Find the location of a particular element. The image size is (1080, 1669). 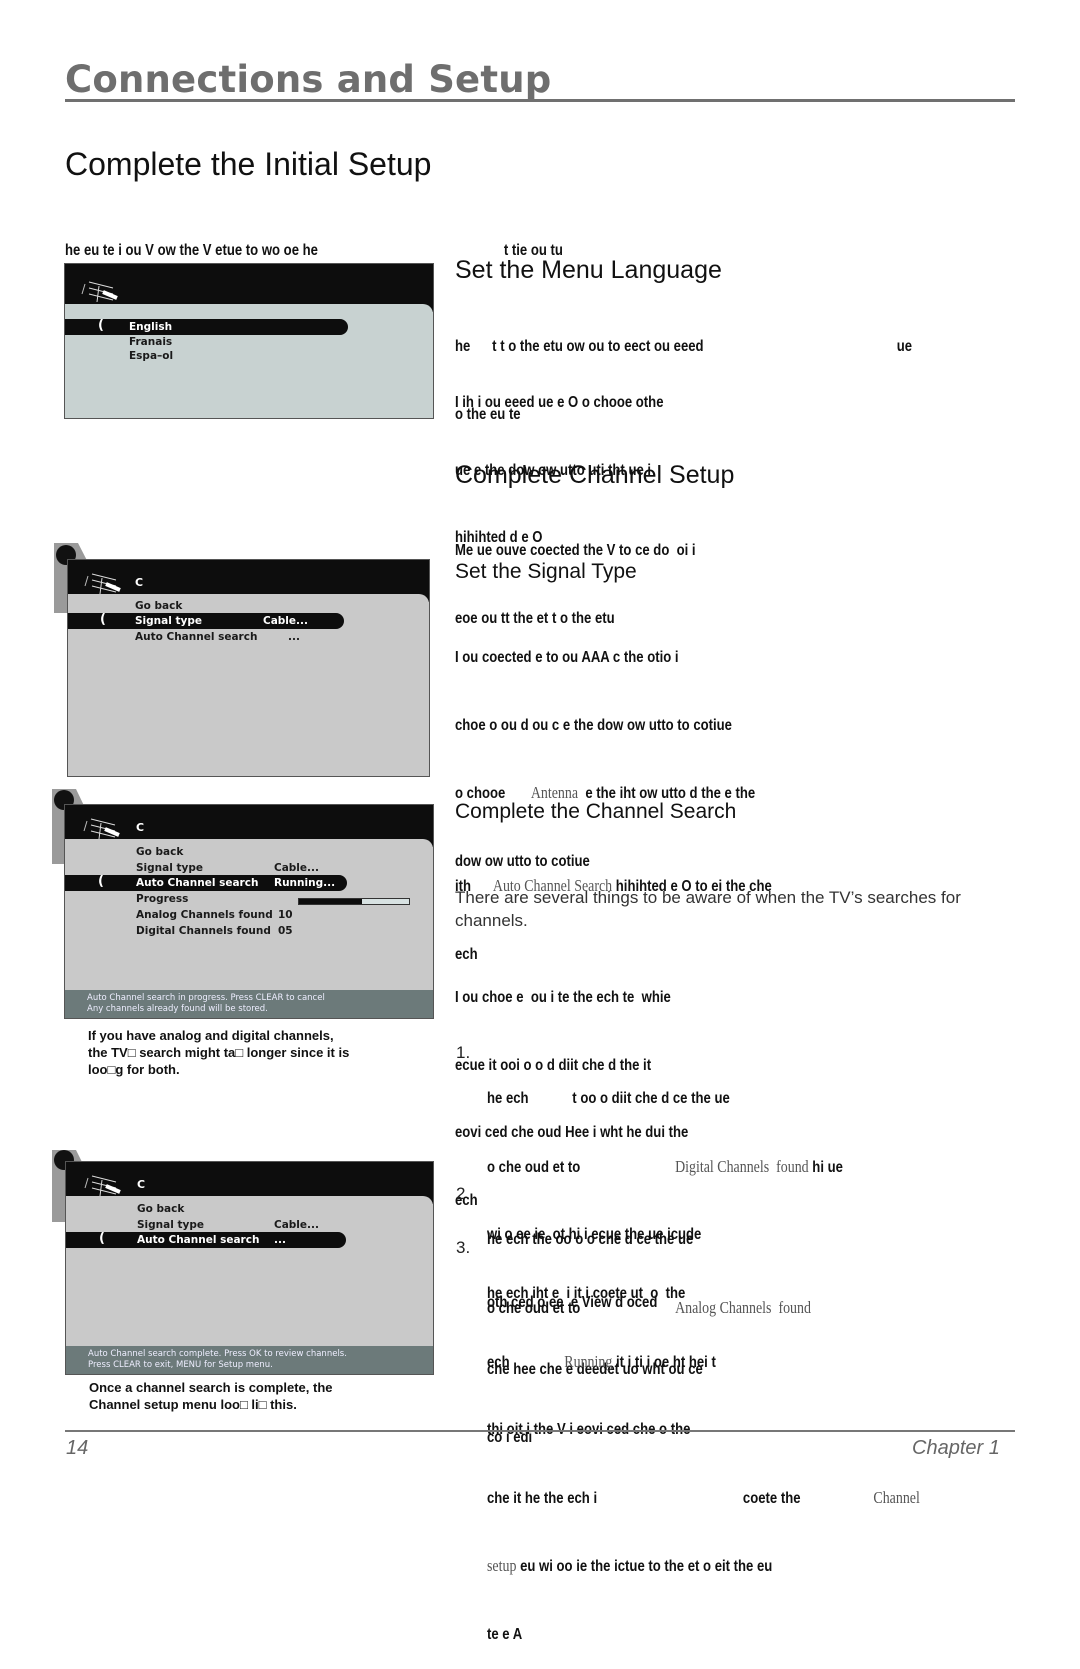

text-line: he ech t oo o diit che d ce the ue is located at coordinates (608, 1098).